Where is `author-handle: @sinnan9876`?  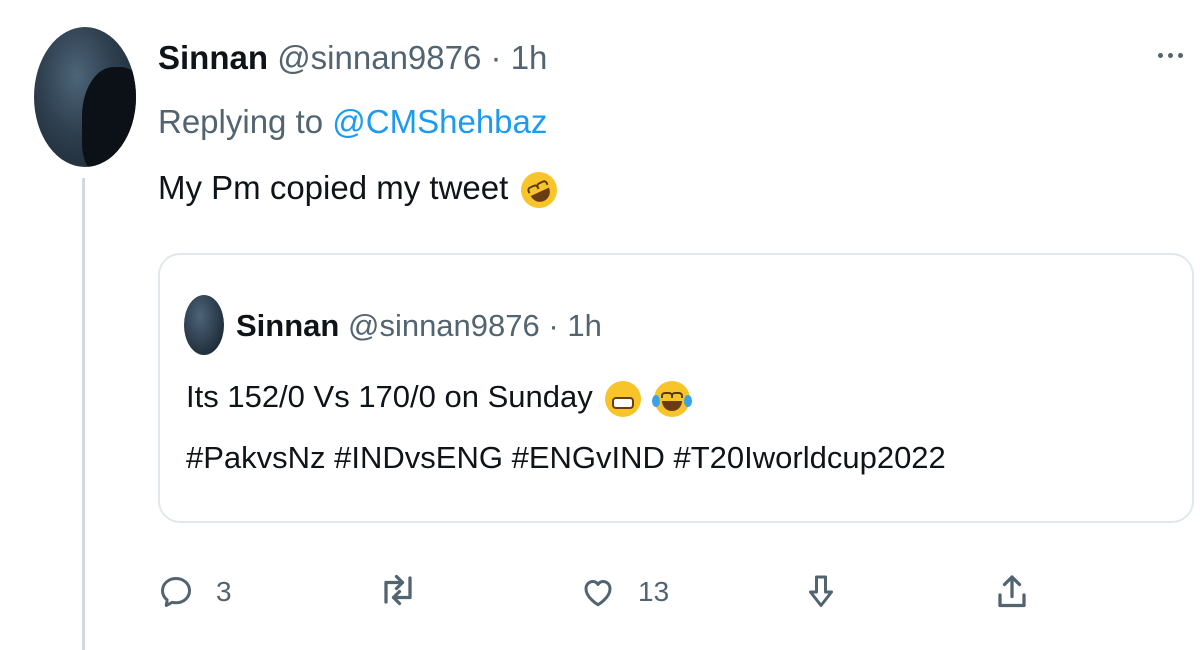 author-handle: @sinnan9876 is located at coordinates (379, 57).